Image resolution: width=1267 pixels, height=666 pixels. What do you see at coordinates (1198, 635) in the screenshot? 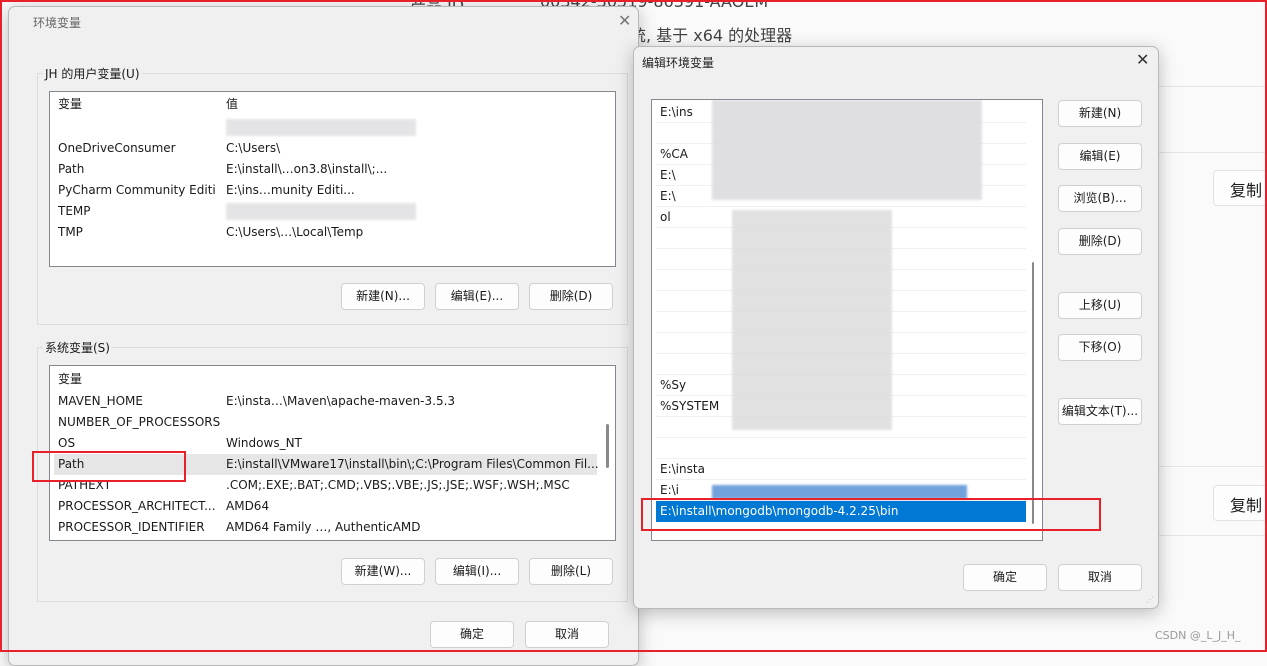
I see `watermark: CSDN @_L_J_H_` at bounding box center [1198, 635].